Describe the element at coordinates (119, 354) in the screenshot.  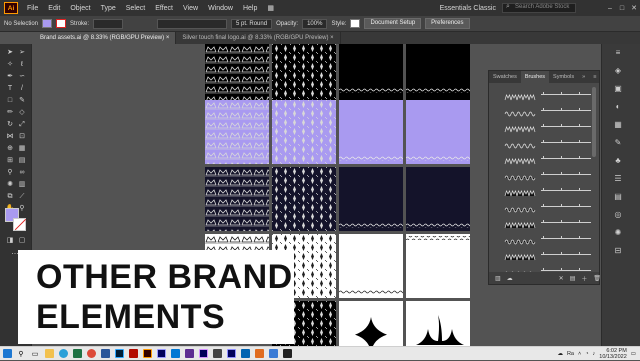
I see `photoshop-icon` at that location.